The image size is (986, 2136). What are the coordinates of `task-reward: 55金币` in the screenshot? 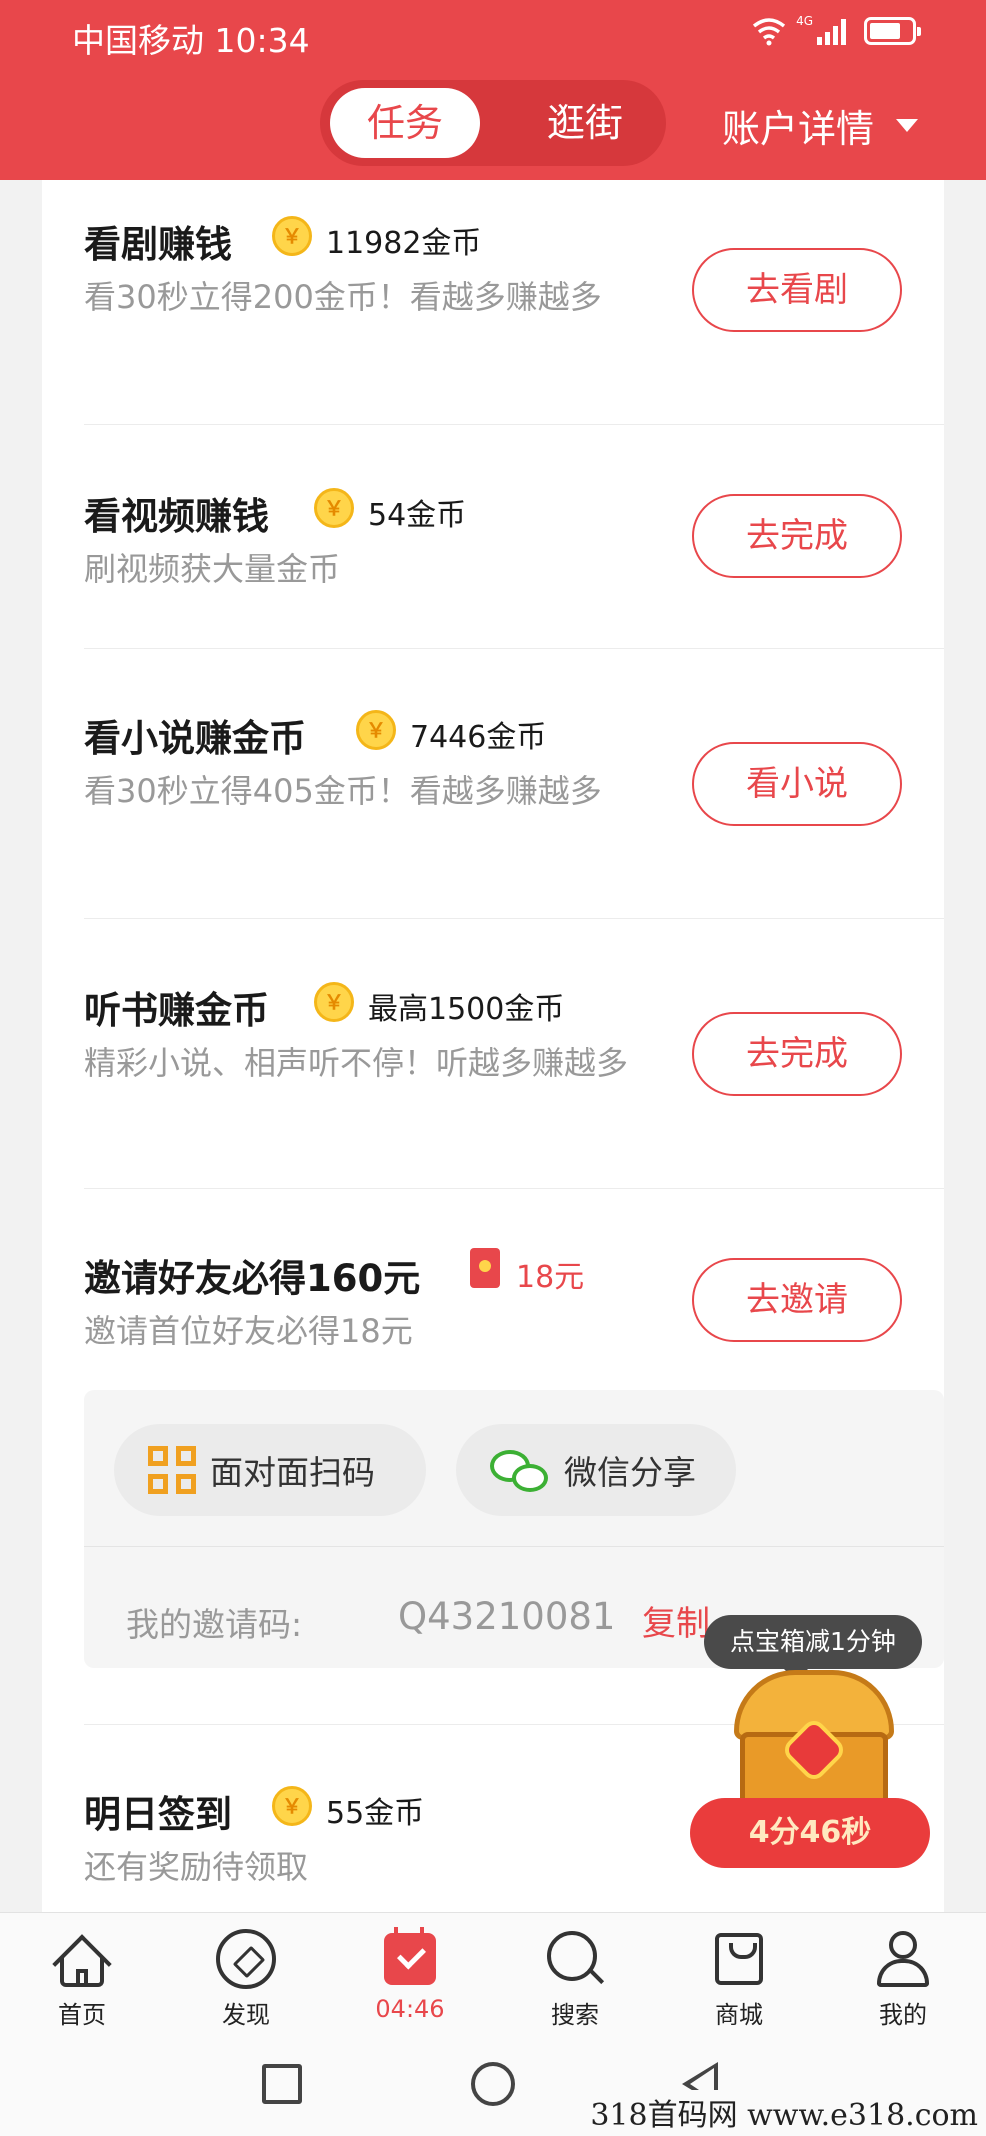 It's located at (375, 1813).